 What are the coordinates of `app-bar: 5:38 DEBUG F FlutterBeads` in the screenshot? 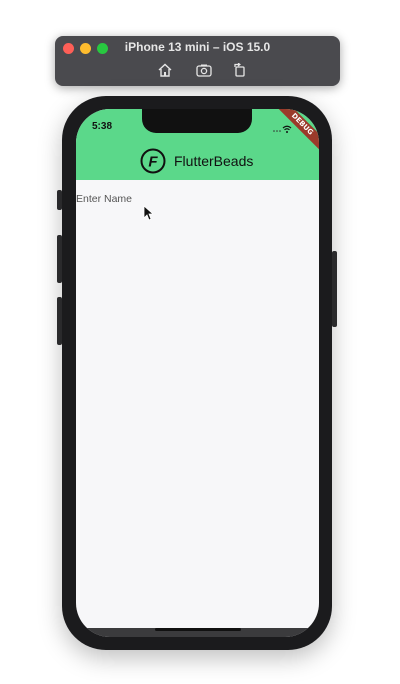 It's located at (197, 144).